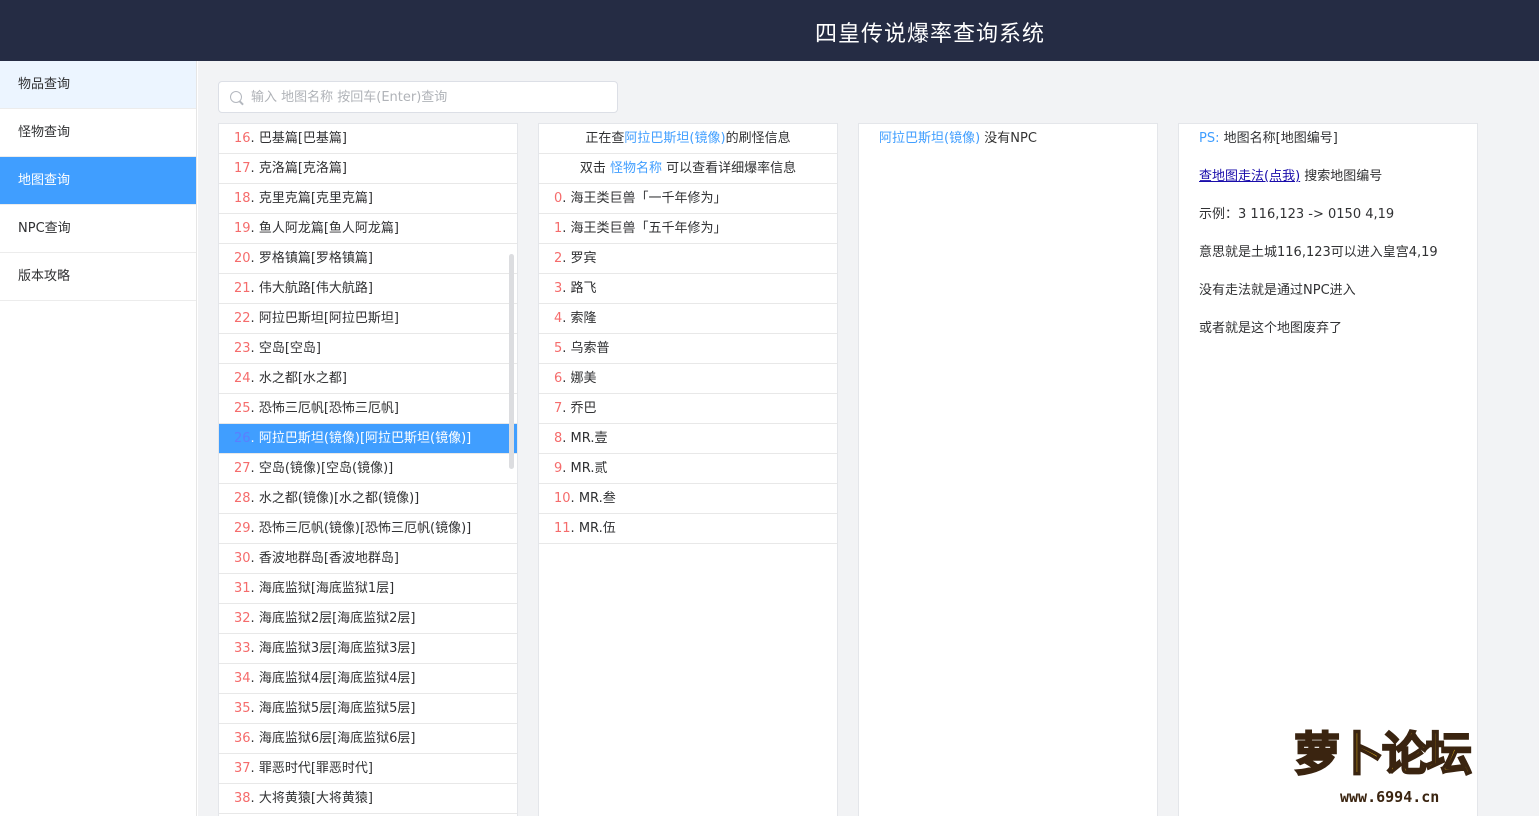 Image resolution: width=1539 pixels, height=816 pixels. Describe the element at coordinates (368, 679) in the screenshot. I see `map-list-item: 34. 海底监狱4层[海底监狱4层]` at that location.